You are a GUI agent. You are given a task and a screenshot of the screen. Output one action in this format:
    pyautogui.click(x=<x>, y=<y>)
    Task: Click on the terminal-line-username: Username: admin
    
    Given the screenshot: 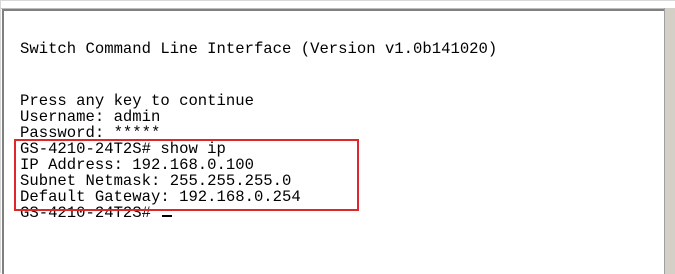 What is the action you would take?
    pyautogui.click(x=90, y=117)
    